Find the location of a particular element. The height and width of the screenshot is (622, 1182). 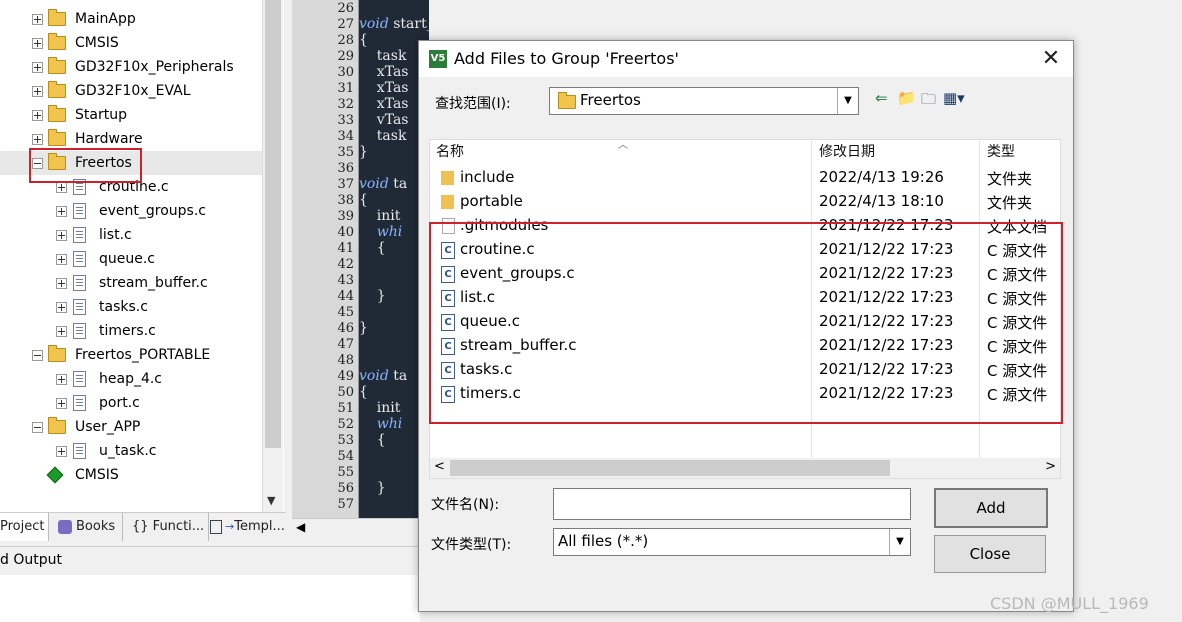

tree-file-item: queue.c is located at coordinates (131, 259).